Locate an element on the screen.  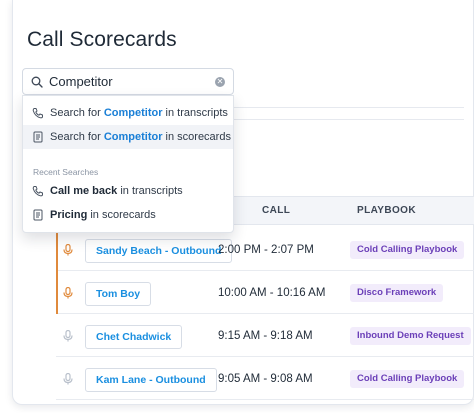
suggestion-item: Search for Competitor in scorecards is located at coordinates (128, 137).